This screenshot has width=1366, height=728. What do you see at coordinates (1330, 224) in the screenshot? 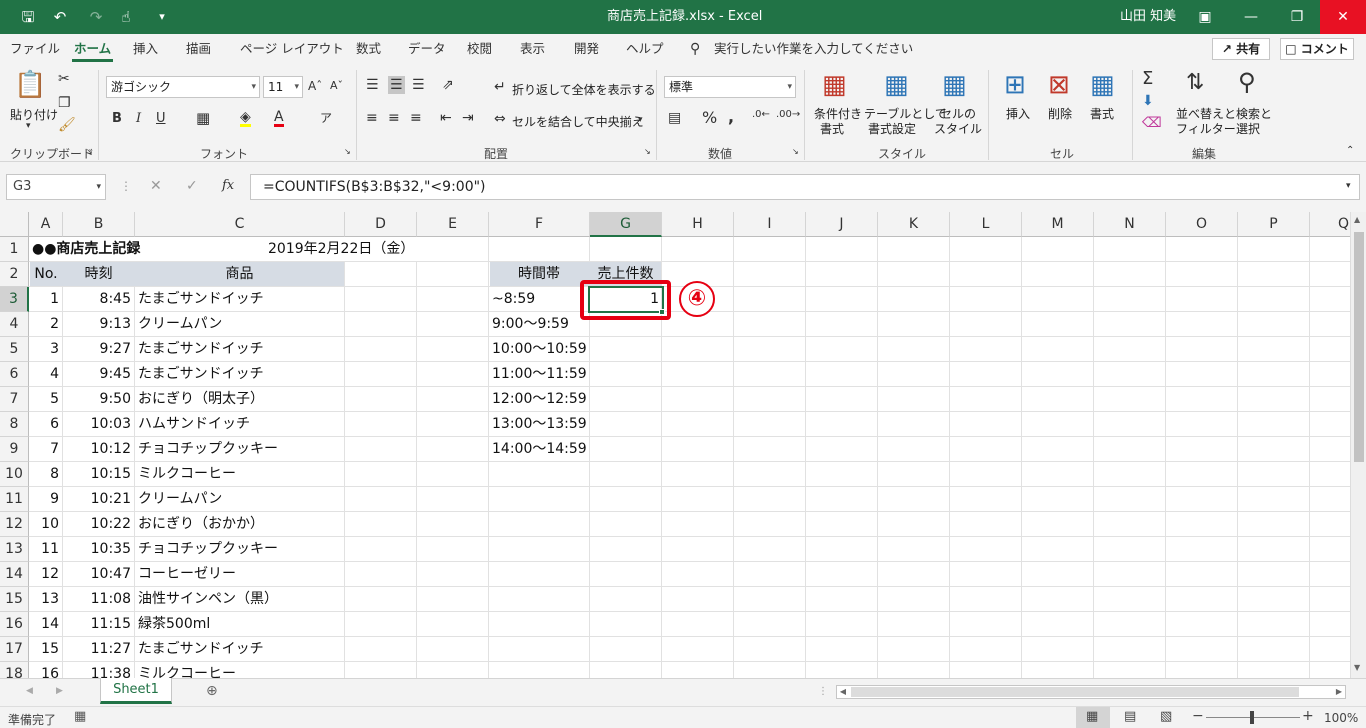
I see `column-header-q: Q` at bounding box center [1330, 224].